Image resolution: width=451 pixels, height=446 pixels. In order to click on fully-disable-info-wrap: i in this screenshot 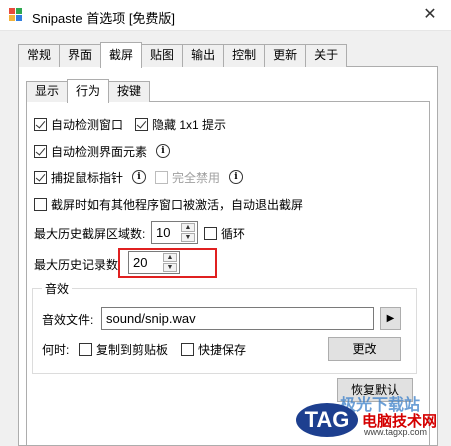, I will do `click(236, 177)`.